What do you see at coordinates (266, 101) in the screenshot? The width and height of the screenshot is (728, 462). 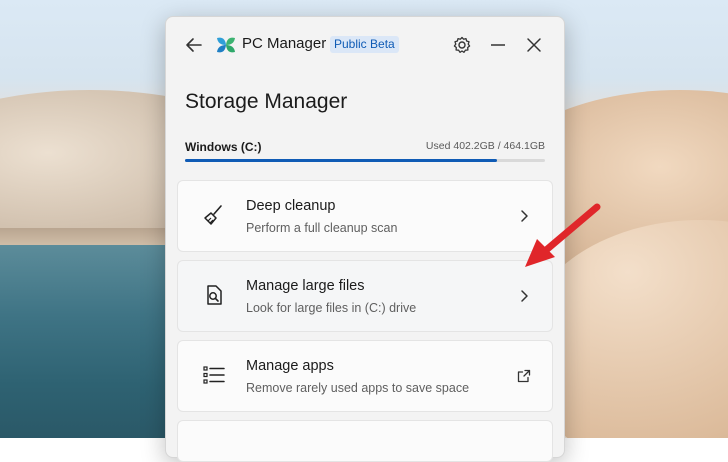 I see `page-title: Storage Manager` at bounding box center [266, 101].